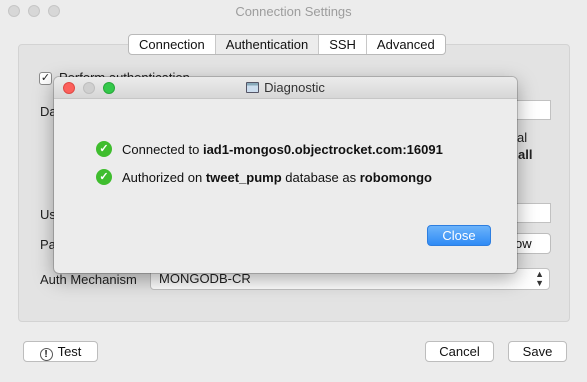 The height and width of the screenshot is (382, 587). Describe the element at coordinates (459, 351) in the screenshot. I see `cancel-button: Cancel` at that location.